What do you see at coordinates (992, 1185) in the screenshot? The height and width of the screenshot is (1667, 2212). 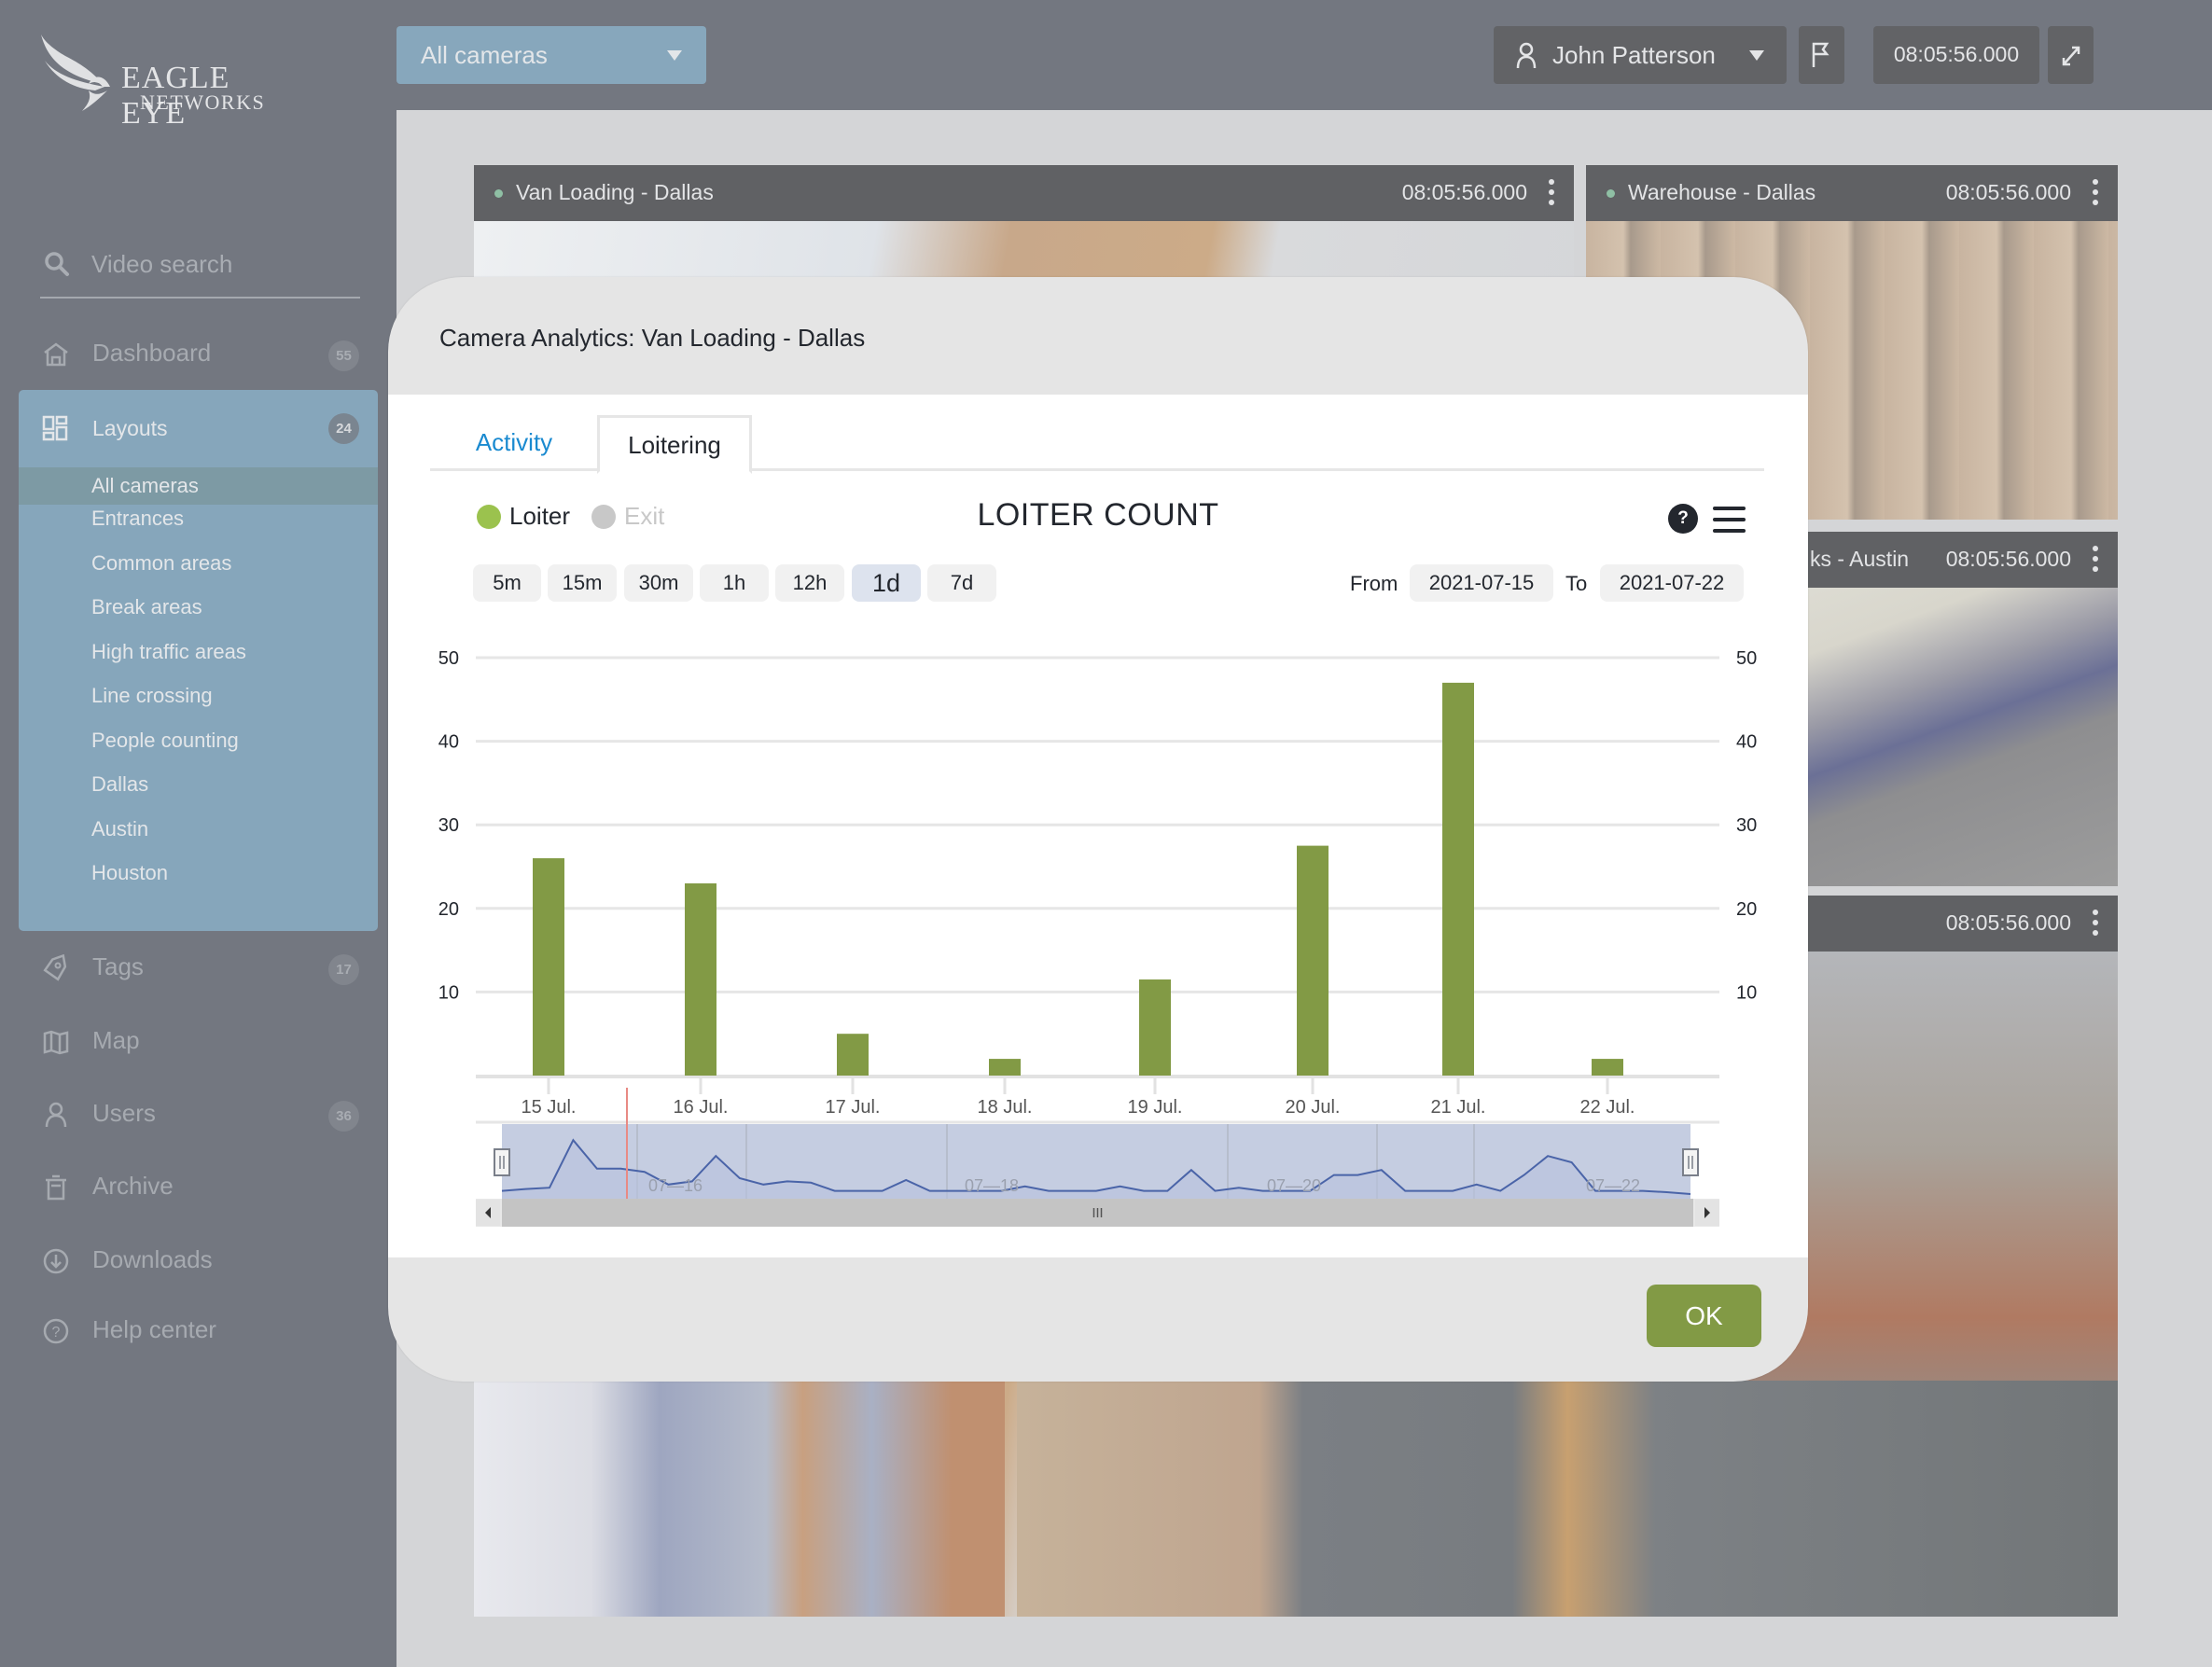 I see `navigator-date-label: 07—18` at bounding box center [992, 1185].